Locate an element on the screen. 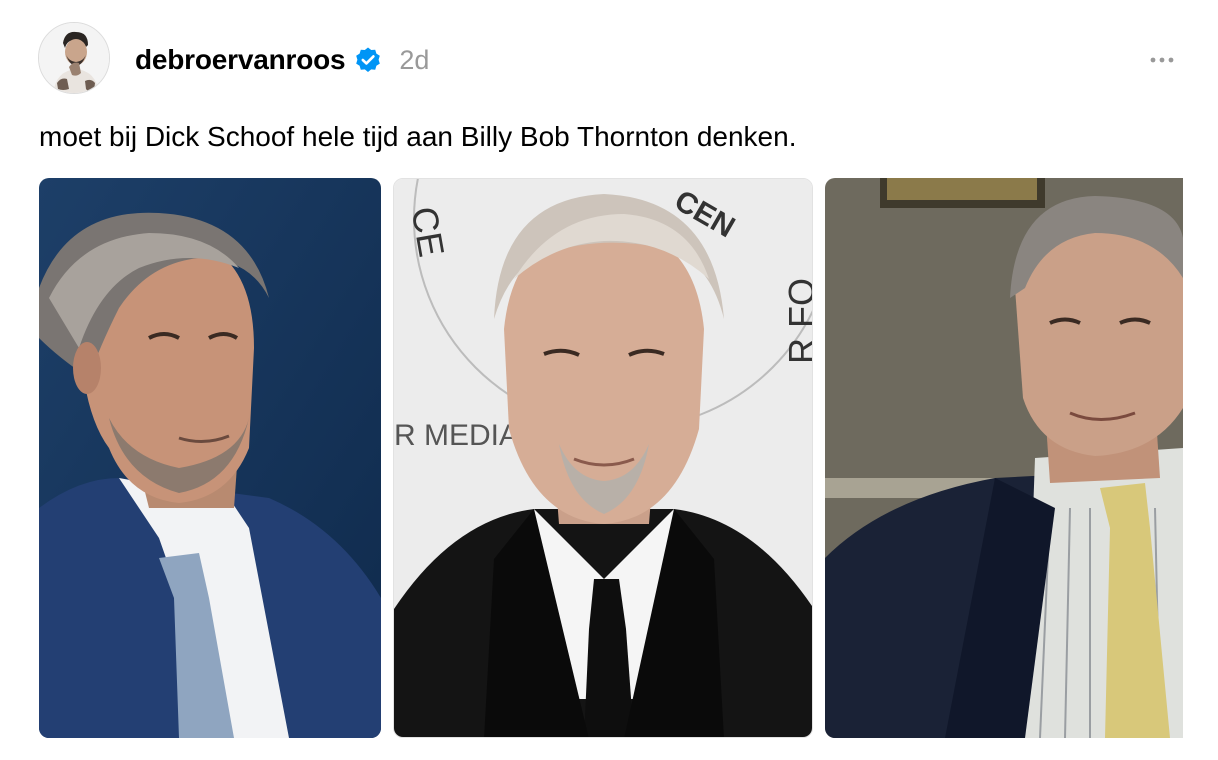  username-link: debroervanroos is located at coordinates (240, 60).